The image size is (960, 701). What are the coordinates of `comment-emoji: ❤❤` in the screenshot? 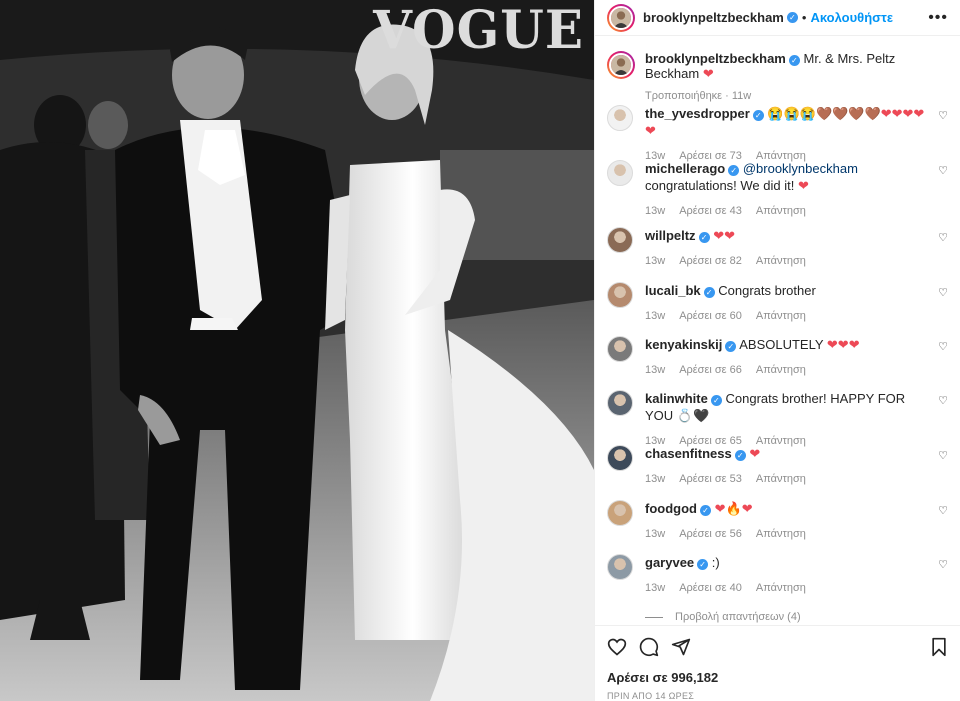 It's located at (724, 235).